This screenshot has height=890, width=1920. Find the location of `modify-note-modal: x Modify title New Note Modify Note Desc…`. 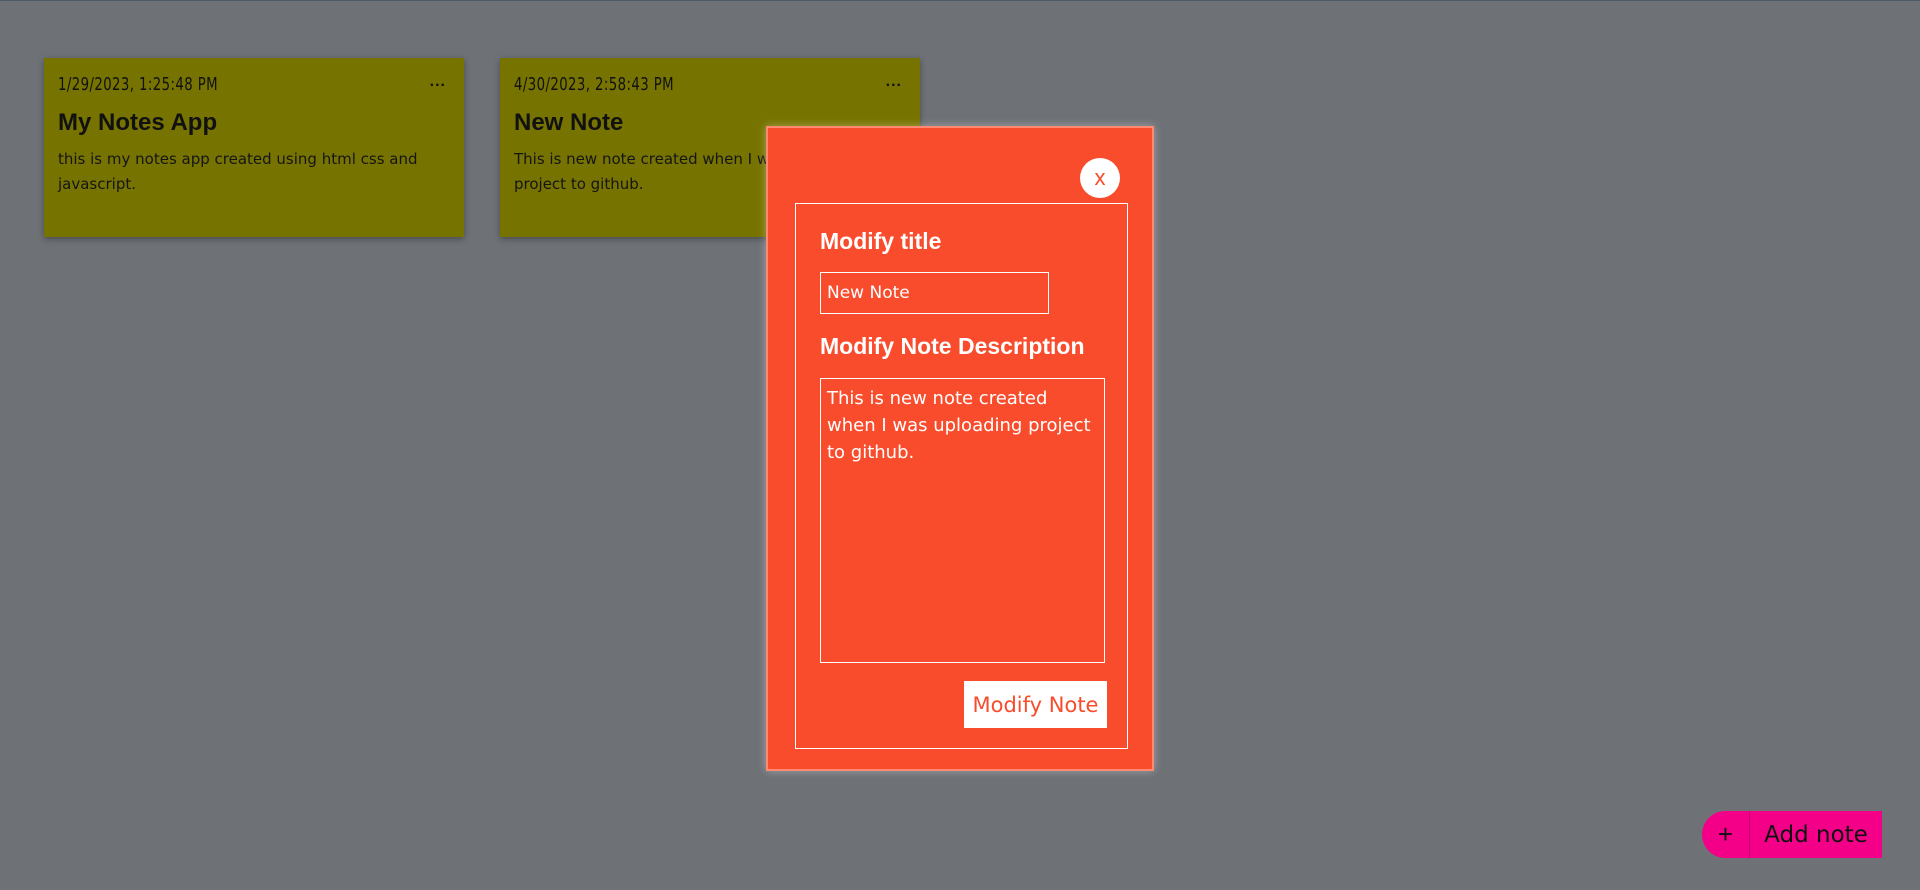

modify-note-modal: x Modify title New Note Modify Note Desc… is located at coordinates (960, 448).